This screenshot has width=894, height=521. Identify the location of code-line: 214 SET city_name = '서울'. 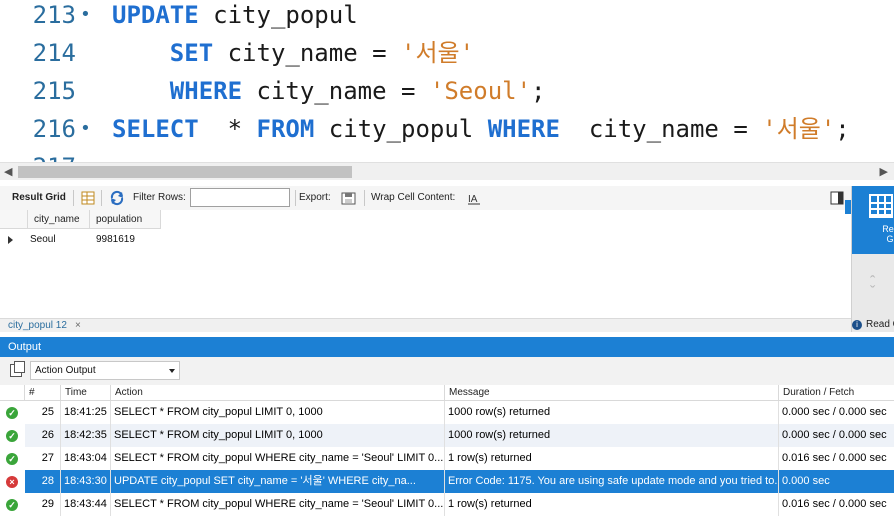
(447, 53).